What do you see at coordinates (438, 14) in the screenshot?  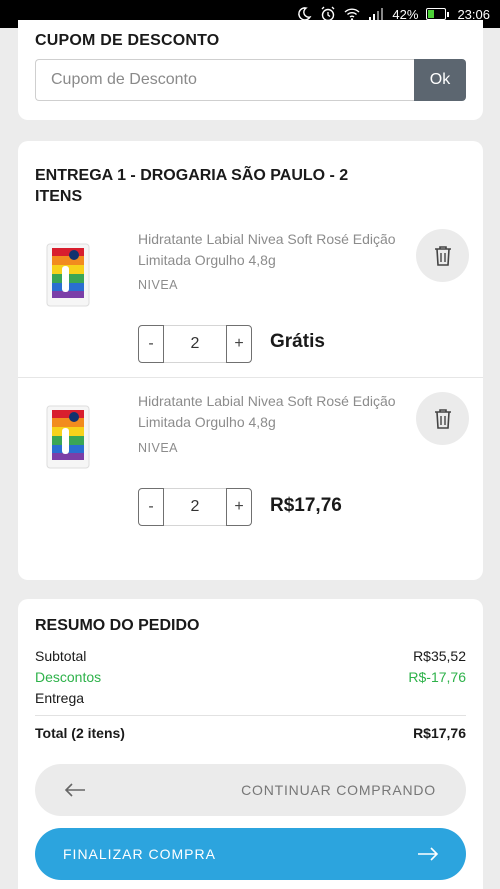 I see `battery-icon` at bounding box center [438, 14].